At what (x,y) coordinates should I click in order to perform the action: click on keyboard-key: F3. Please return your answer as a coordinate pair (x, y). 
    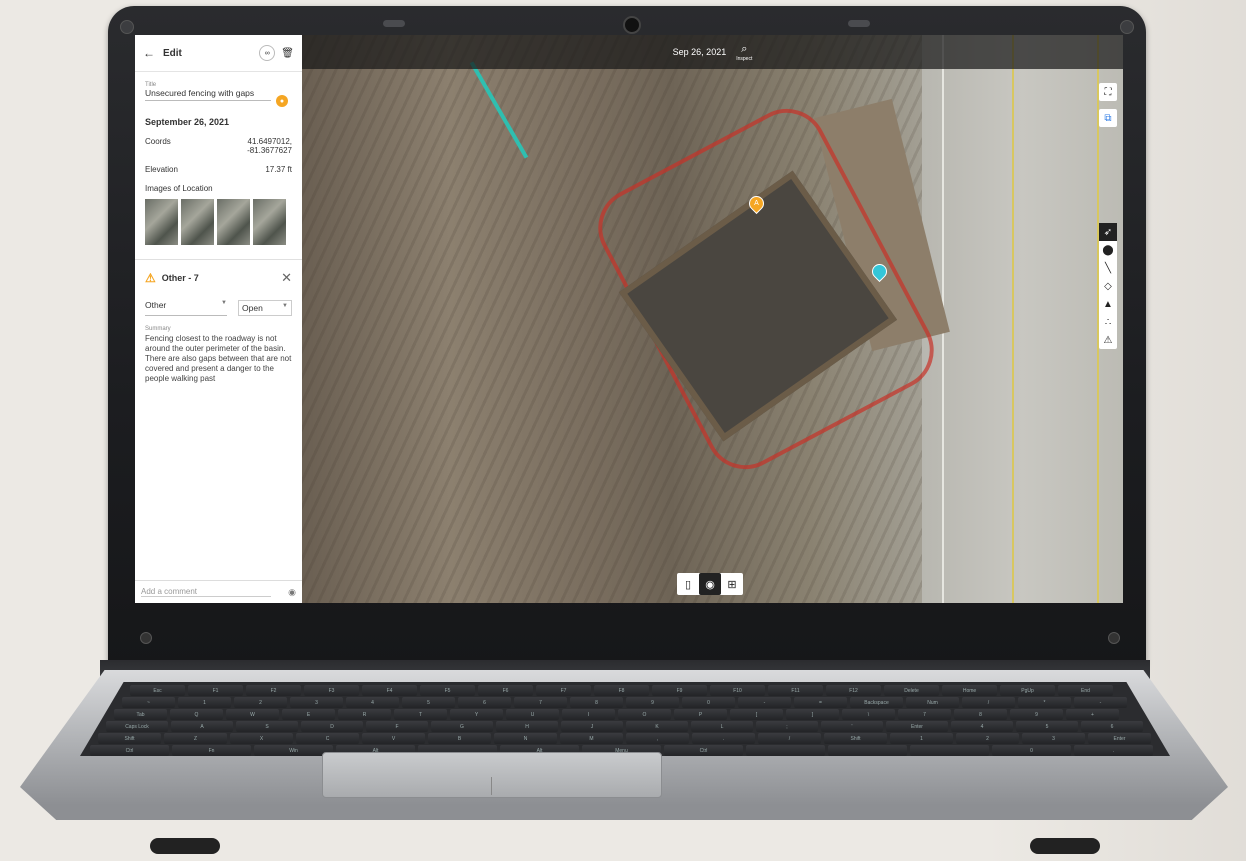
    Looking at the image, I should click on (331, 690).